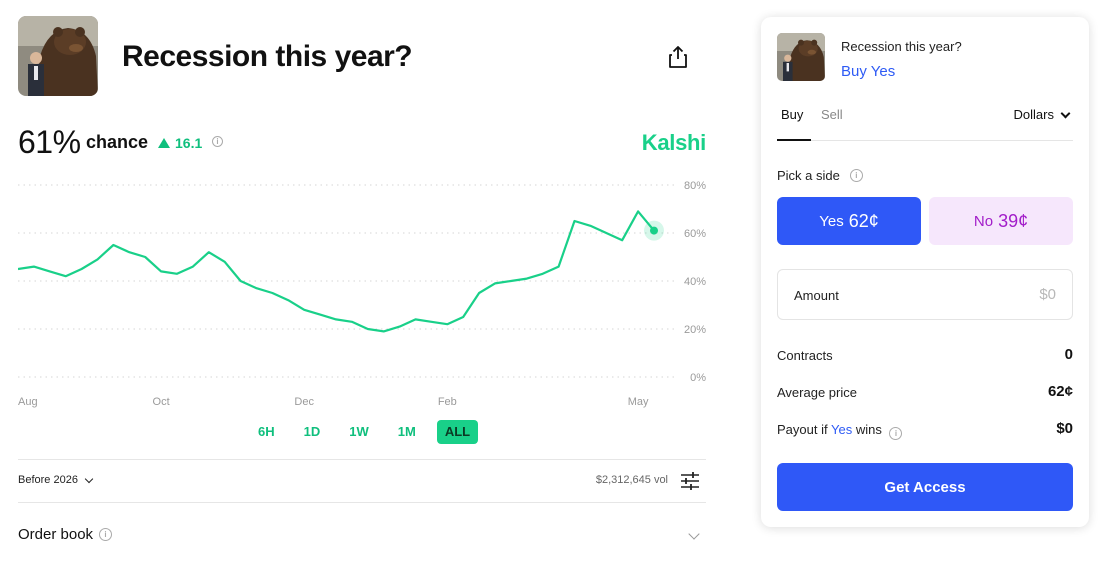 This screenshot has width=1102, height=566. Describe the element at coordinates (1060, 391) in the screenshot. I see `average-price-value: 62¢` at that location.